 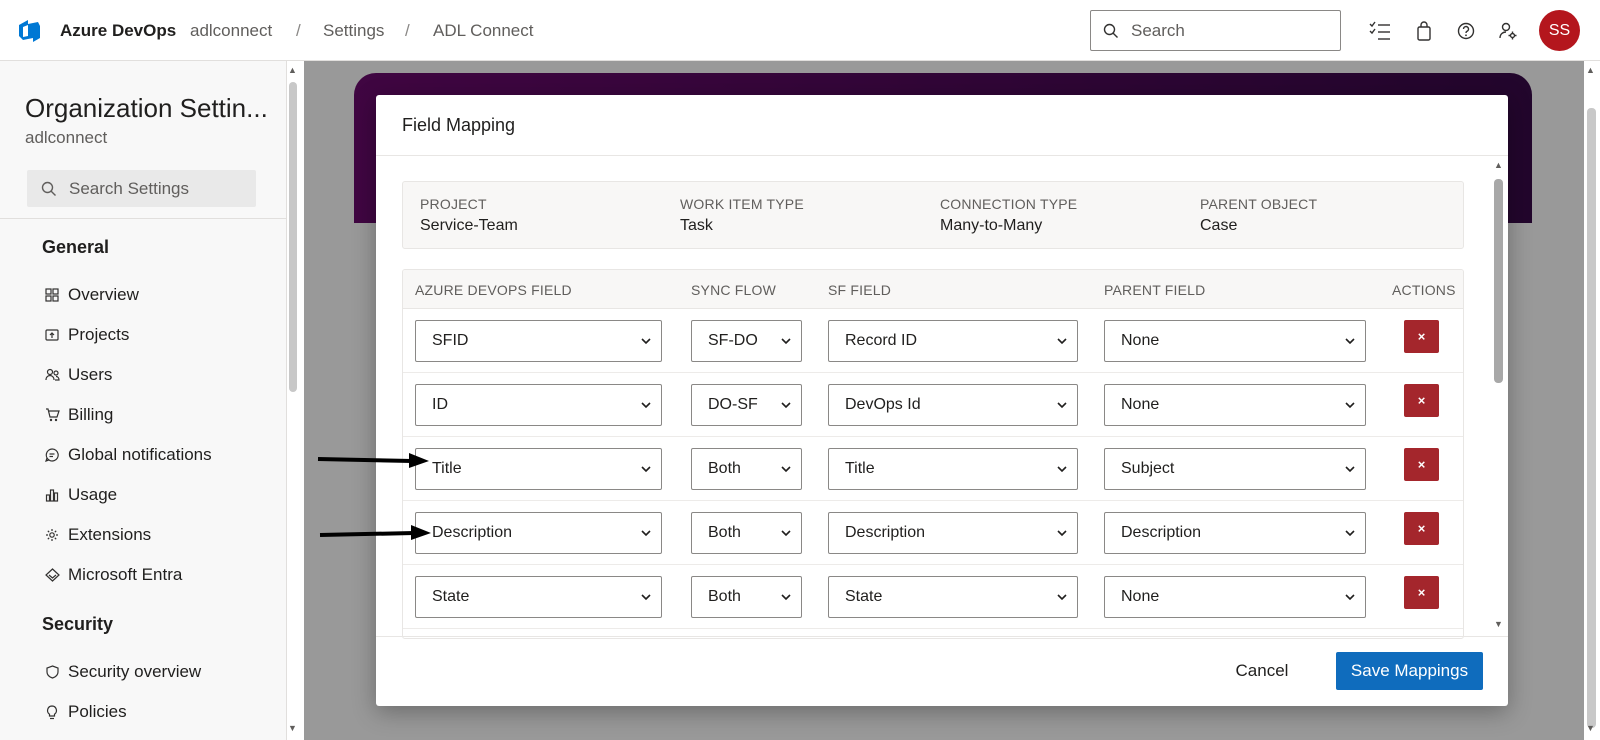 What do you see at coordinates (1158, 30) in the screenshot?
I see `search-placeholder: Search` at bounding box center [1158, 30].